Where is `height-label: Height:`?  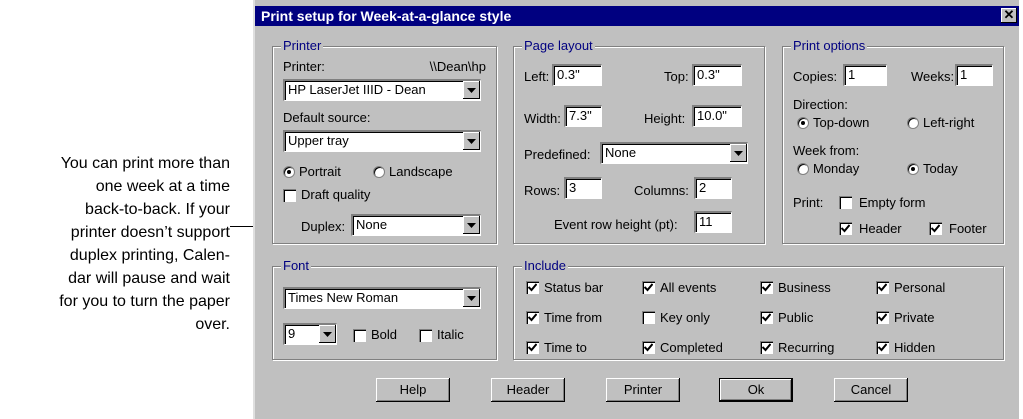 height-label: Height: is located at coordinates (665, 118).